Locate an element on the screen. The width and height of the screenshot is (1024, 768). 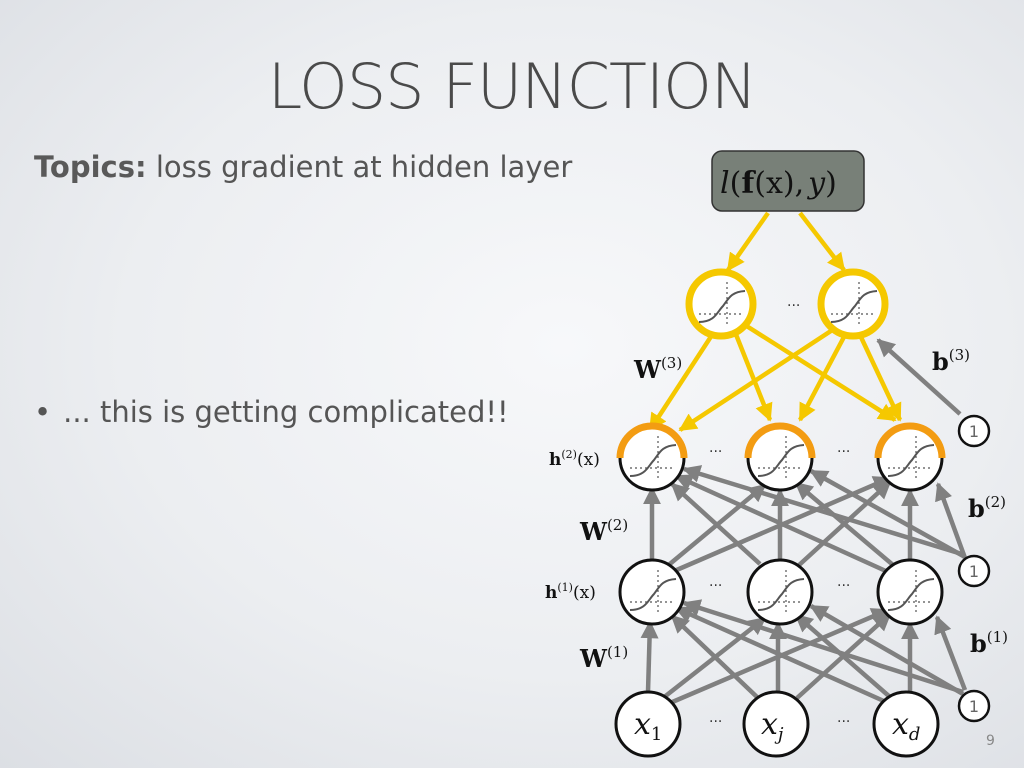
input-unit-d: xd is located at coordinates (906, 724).